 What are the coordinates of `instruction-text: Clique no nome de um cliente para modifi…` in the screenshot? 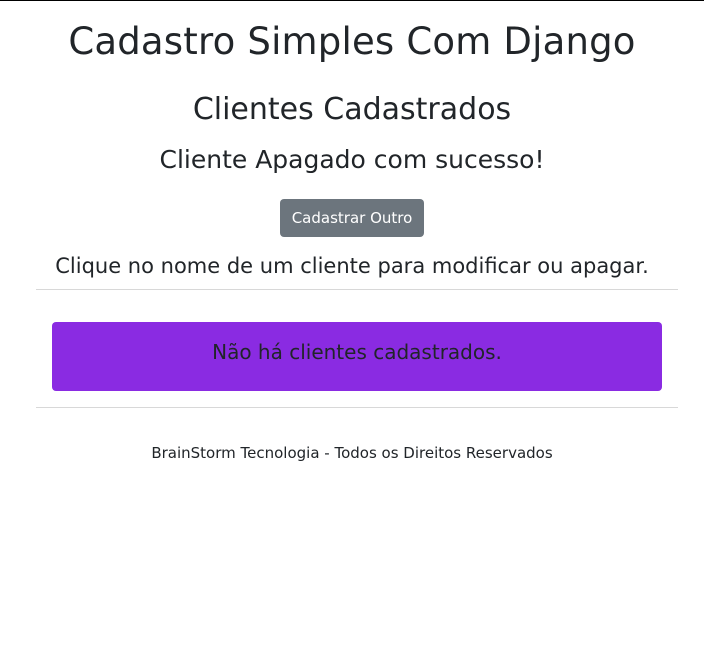 It's located at (352, 266).